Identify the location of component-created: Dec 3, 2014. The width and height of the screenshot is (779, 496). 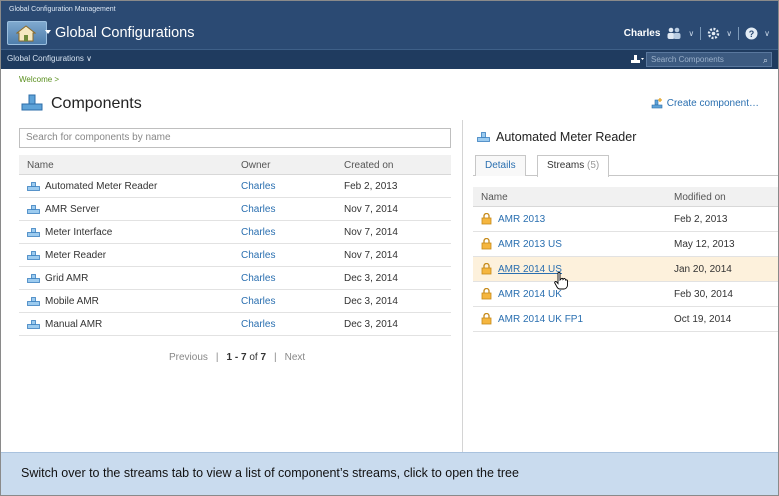
(371, 278).